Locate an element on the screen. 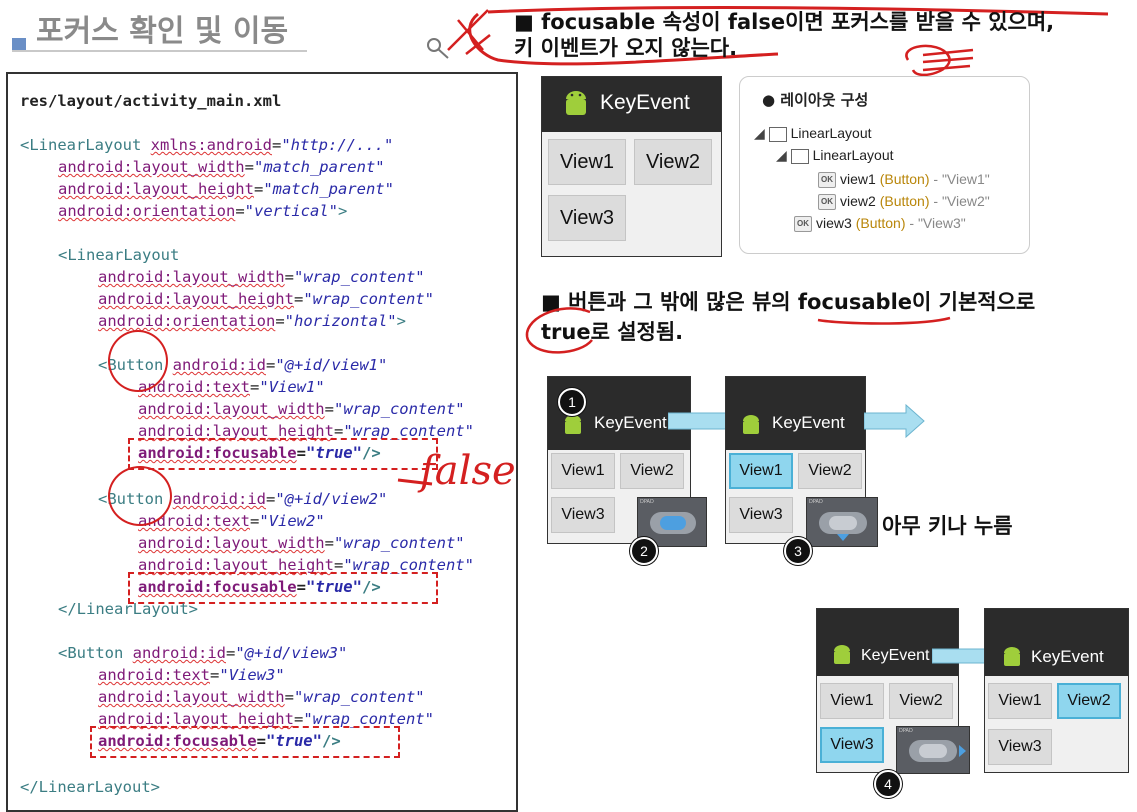 This screenshot has height=812, width=1137. tree-root: ◢ LinearLayout is located at coordinates (813, 133).